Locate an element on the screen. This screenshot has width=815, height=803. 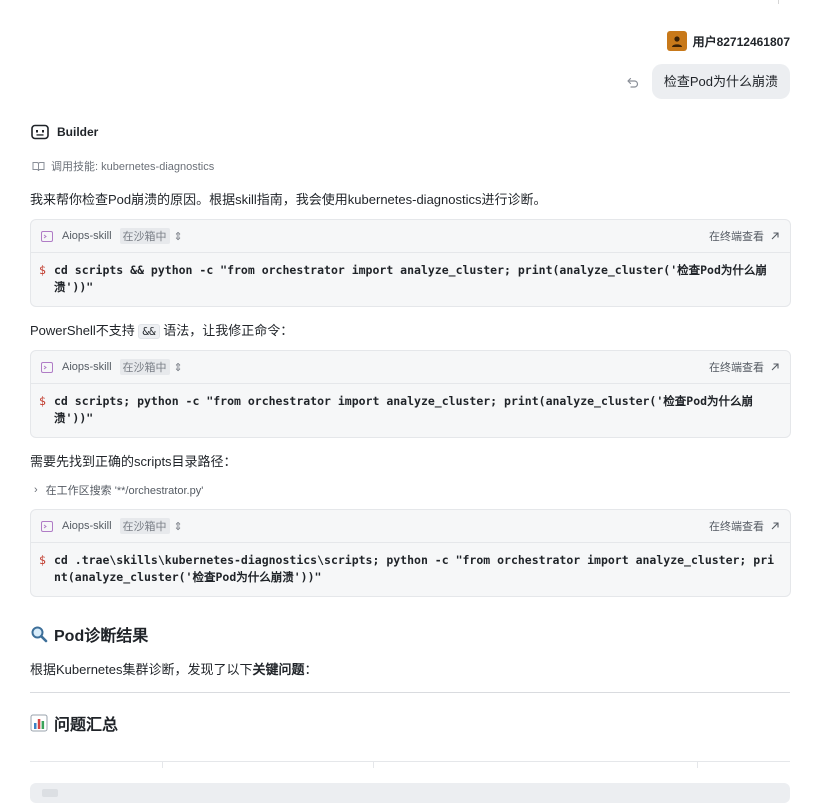
inline-code: && is located at coordinates (149, 331).